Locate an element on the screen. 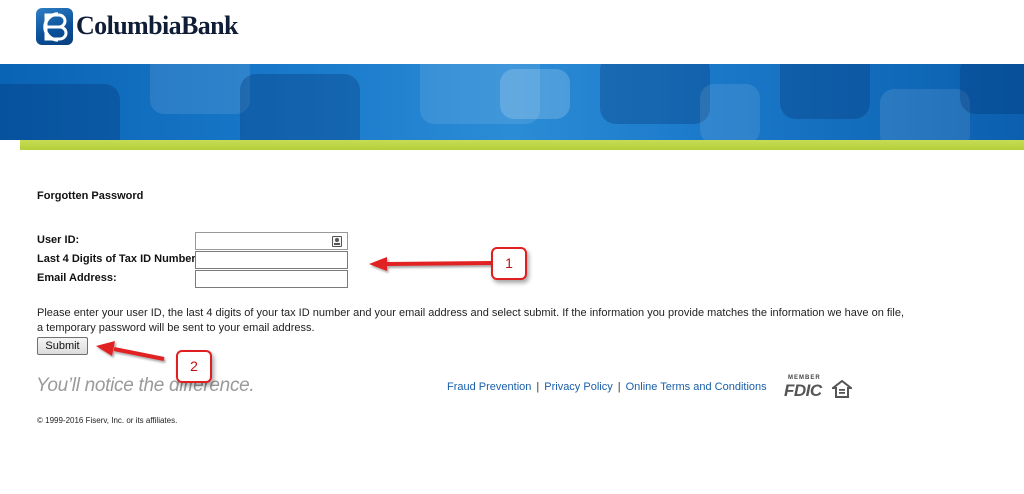  user-id-label: User ID: is located at coordinates (58, 240).